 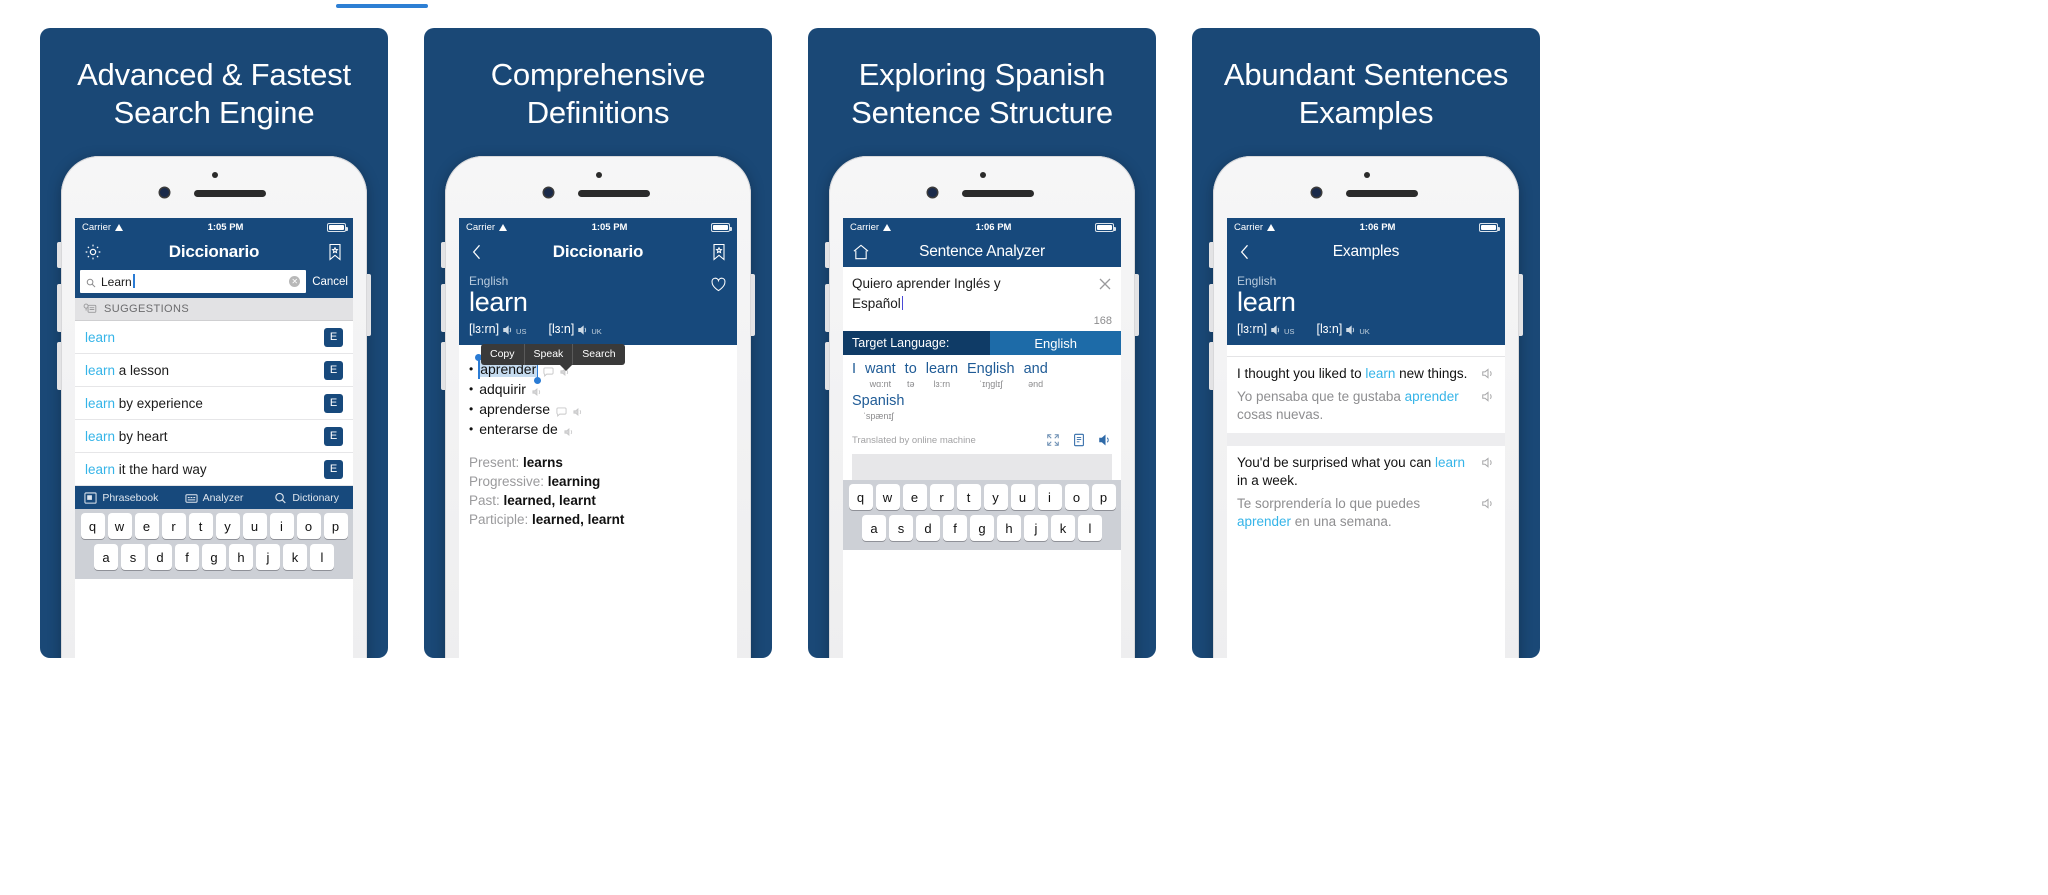 What do you see at coordinates (214, 436) in the screenshot?
I see `list-item: learn by heart E` at bounding box center [214, 436].